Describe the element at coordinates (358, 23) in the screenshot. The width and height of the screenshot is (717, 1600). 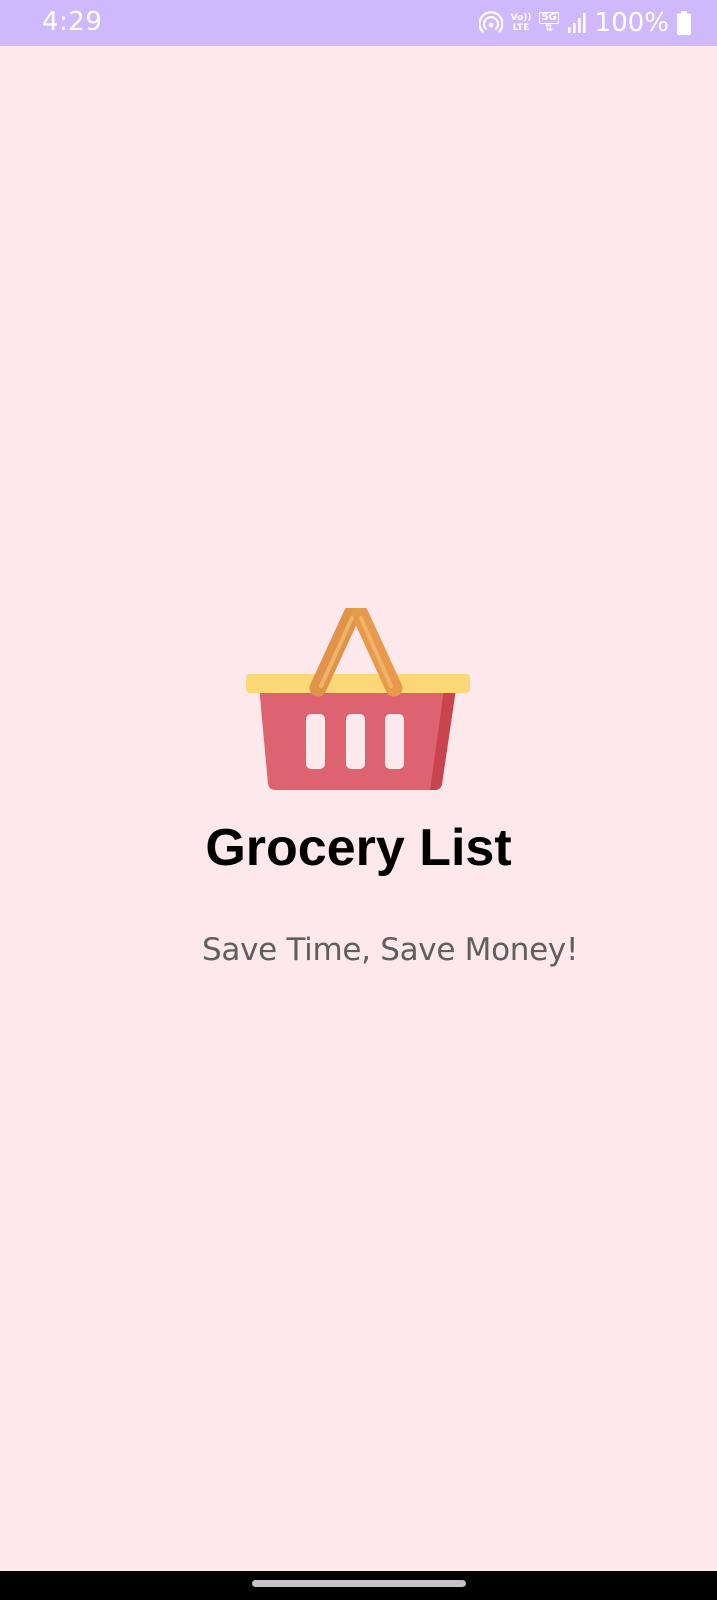
I see `status-bar: 4:29 Vo)) LTE 5G ⇅ 100%` at that location.